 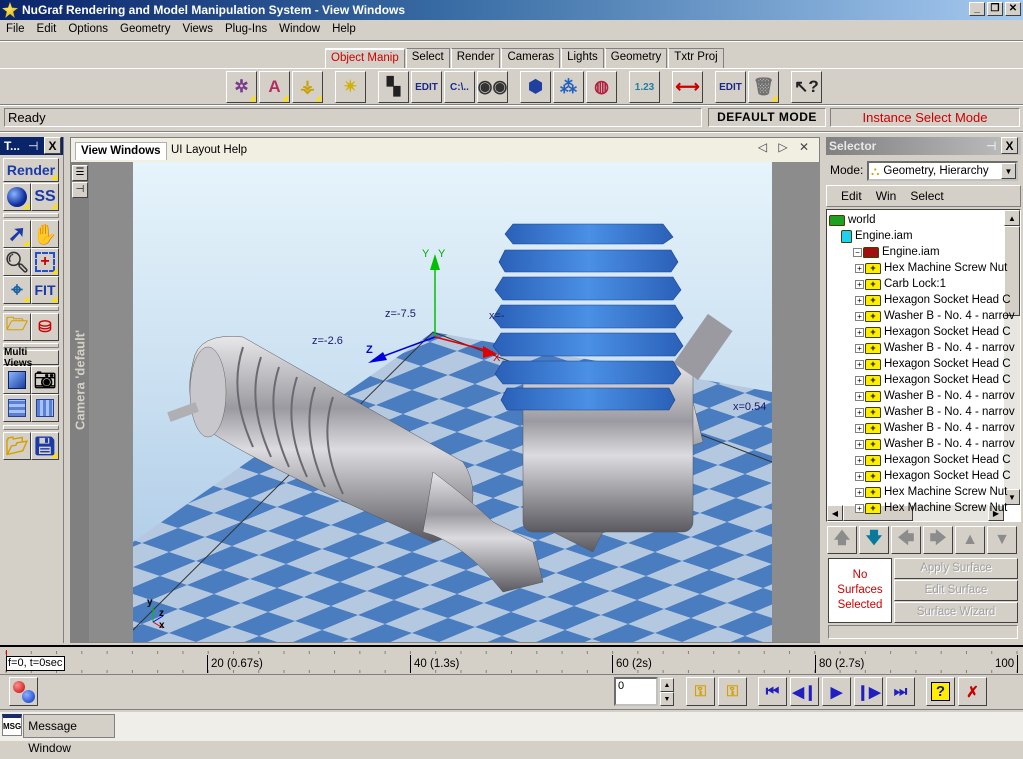 I want to click on copy-object-button: ⬢, so click(x=535, y=87).